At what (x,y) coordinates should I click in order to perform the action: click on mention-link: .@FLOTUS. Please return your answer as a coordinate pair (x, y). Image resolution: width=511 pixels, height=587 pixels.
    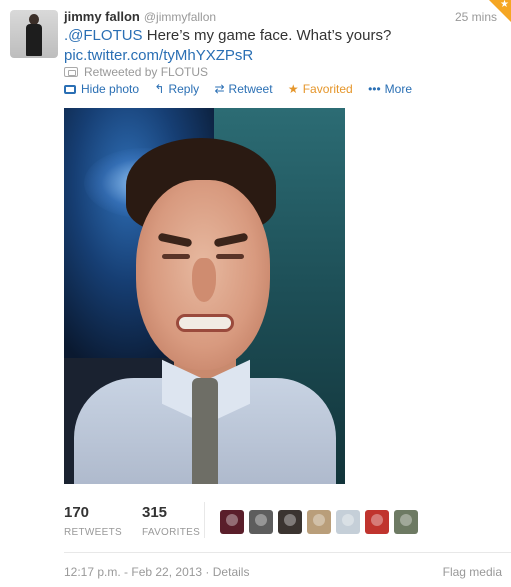
    Looking at the image, I should click on (103, 35).